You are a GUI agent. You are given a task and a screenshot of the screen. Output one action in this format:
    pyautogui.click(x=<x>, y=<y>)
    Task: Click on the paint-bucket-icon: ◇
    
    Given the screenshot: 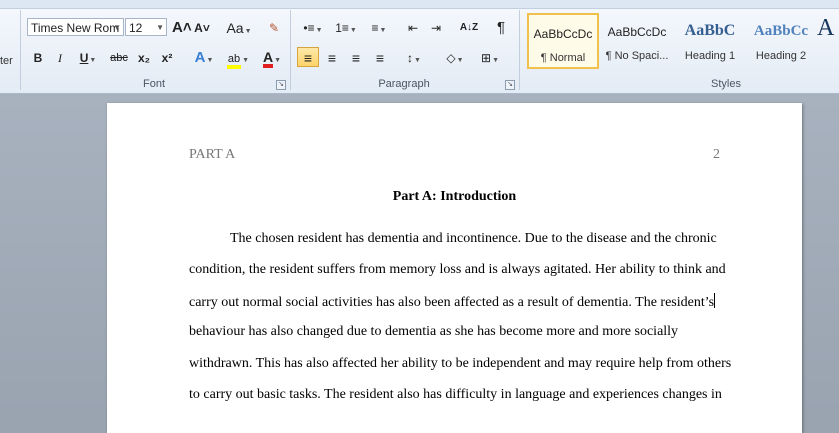 What is the action you would take?
    pyautogui.click(x=451, y=58)
    